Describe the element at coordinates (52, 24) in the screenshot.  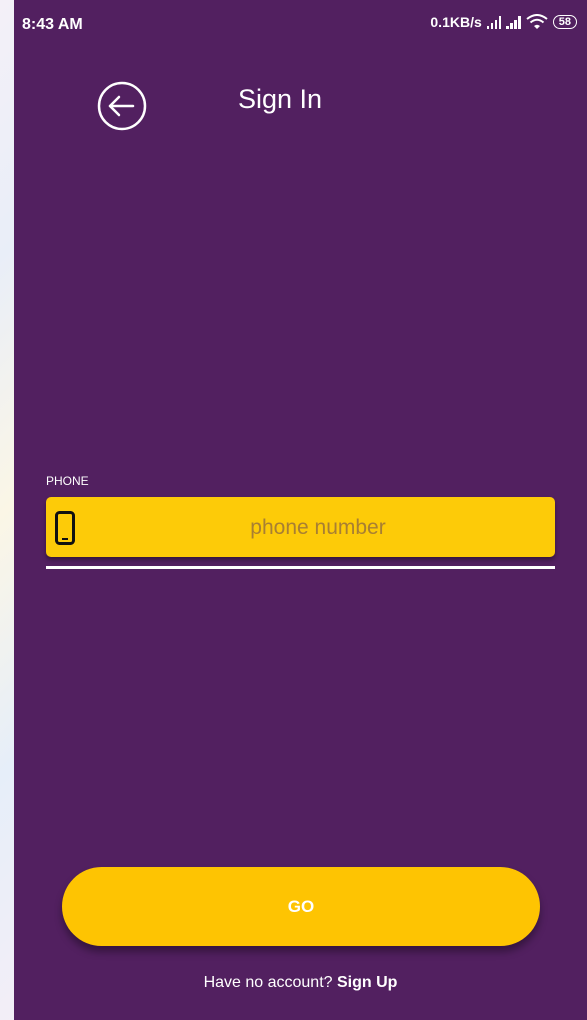
I see `status-time: 8:43 AM` at that location.